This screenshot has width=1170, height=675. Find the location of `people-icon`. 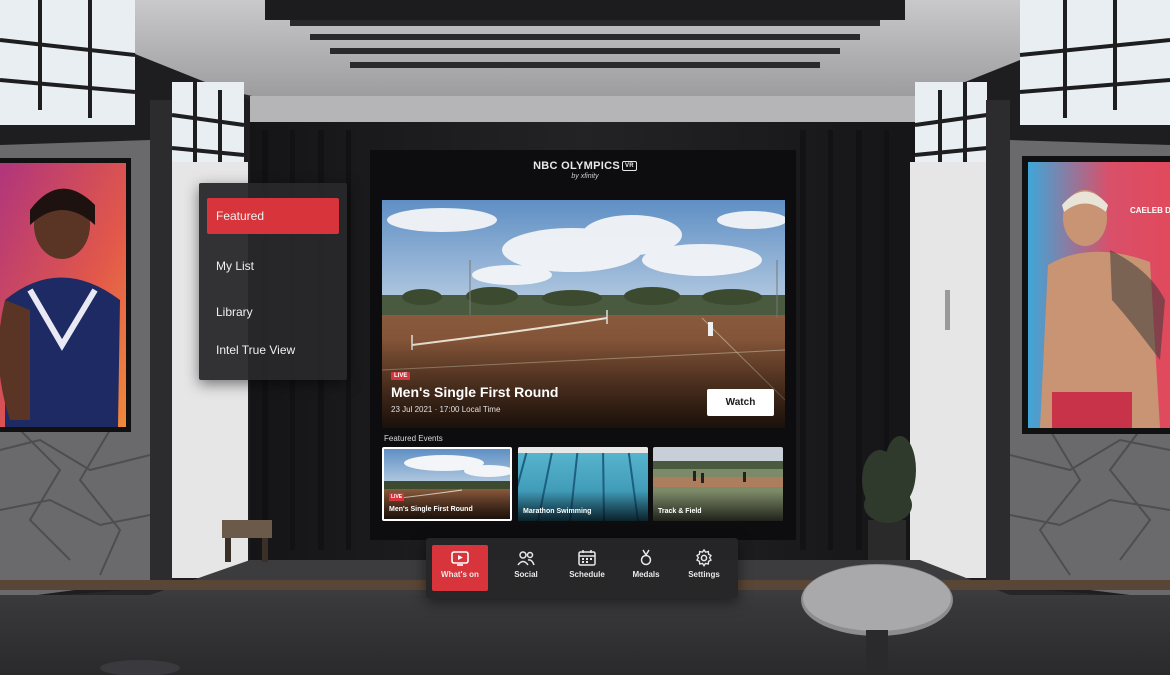

people-icon is located at coordinates (526, 558).